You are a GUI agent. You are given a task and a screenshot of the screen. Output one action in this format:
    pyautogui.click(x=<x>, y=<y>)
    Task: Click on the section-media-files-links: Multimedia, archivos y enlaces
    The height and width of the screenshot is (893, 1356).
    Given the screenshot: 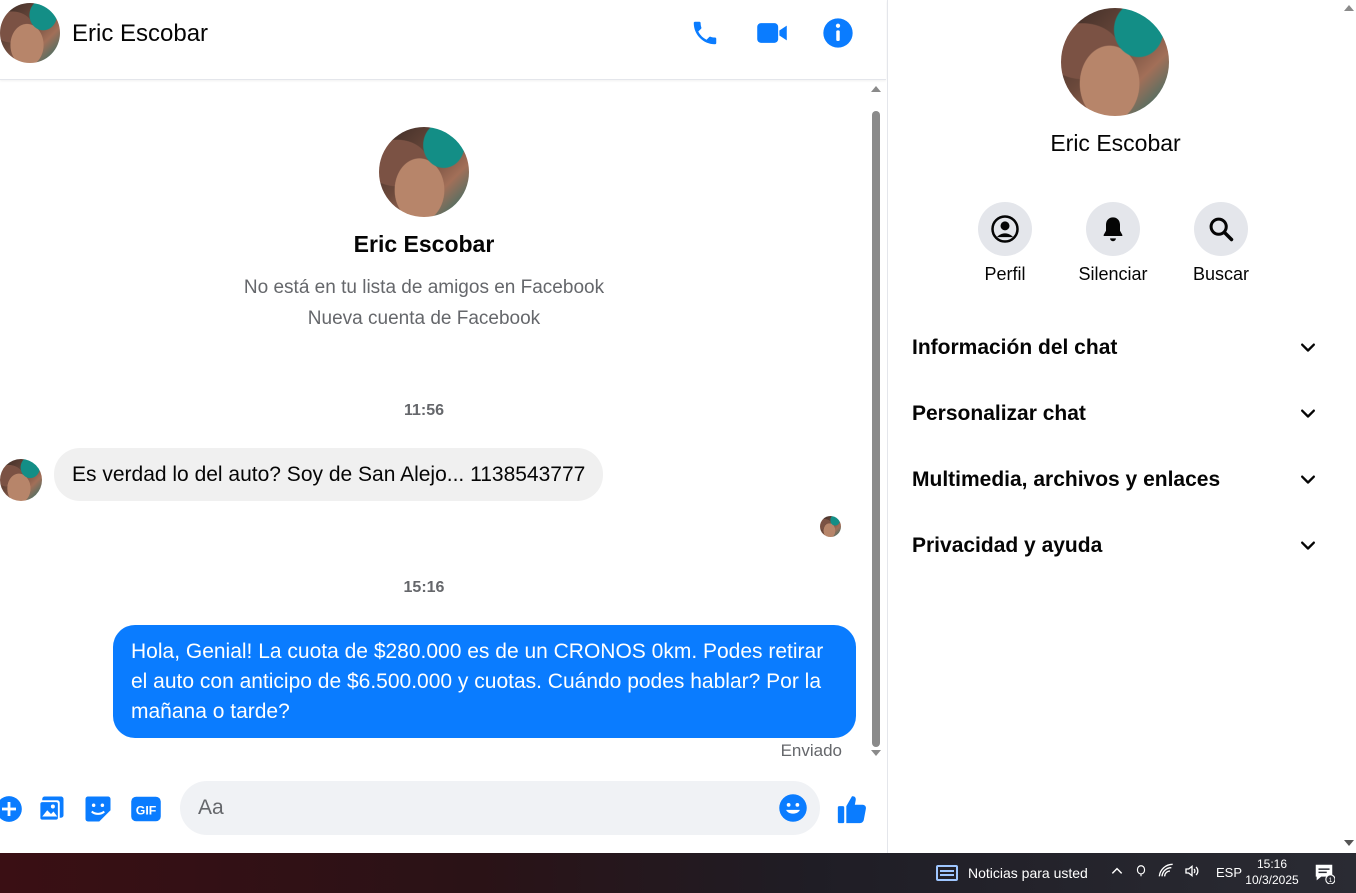 What is the action you would take?
    pyautogui.click(x=1115, y=480)
    